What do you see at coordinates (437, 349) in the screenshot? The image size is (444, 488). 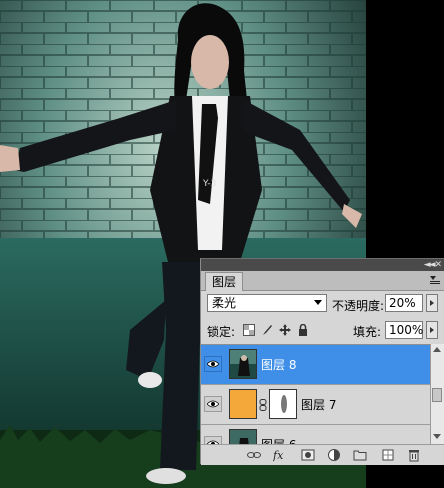 I see `scroll-up-icon` at bounding box center [437, 349].